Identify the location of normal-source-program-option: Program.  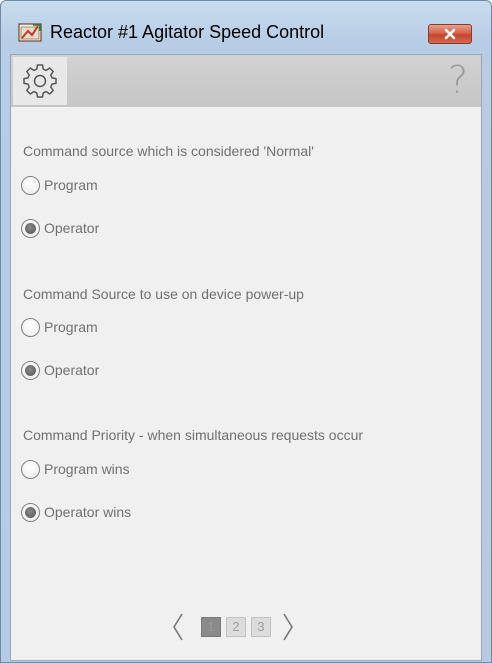
(59, 185).